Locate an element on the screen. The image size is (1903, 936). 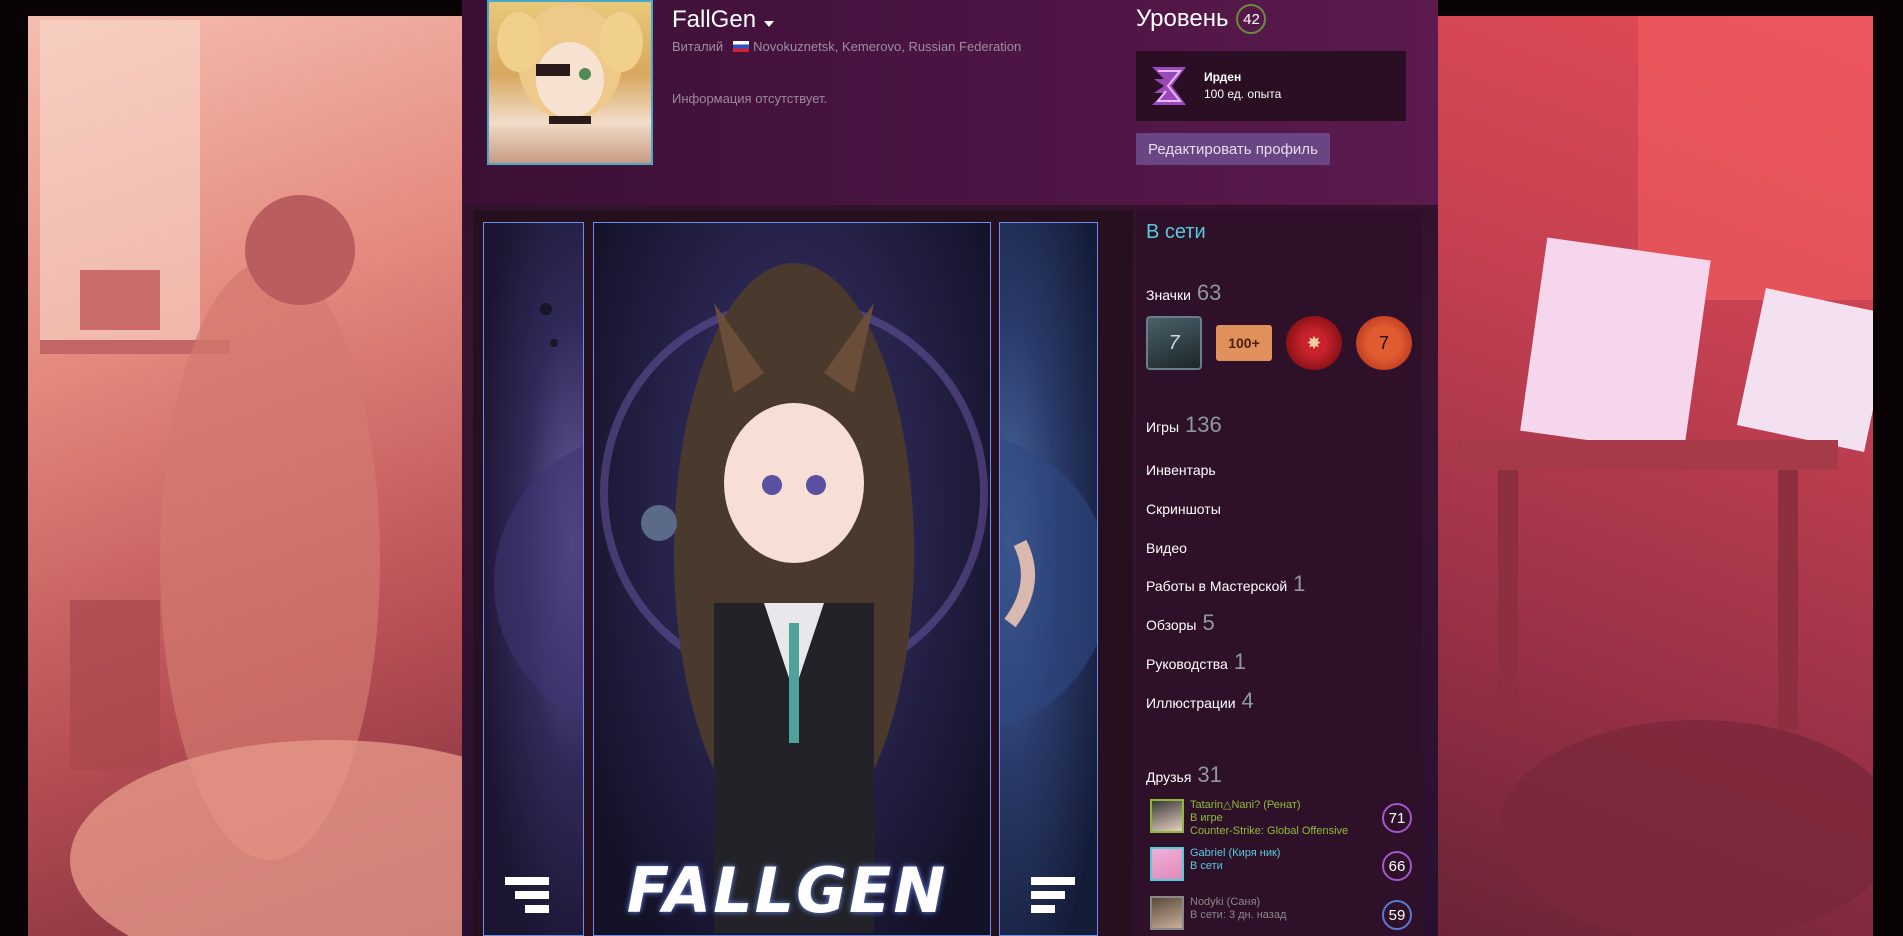
friend-item: Gabriel (Киря ник) В сети 66 is located at coordinates (1281, 869).